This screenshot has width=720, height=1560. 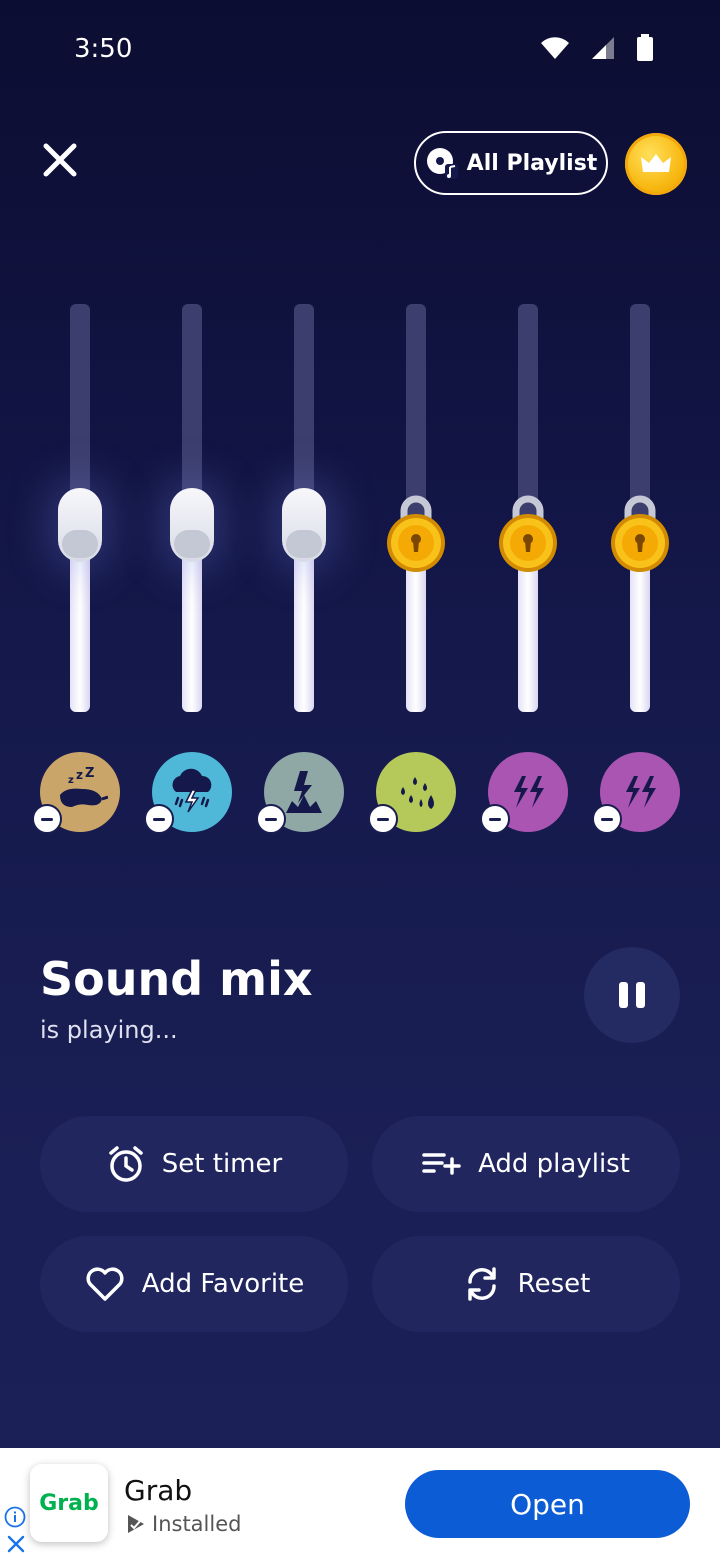 I want to click on status-icons, so click(x=597, y=48).